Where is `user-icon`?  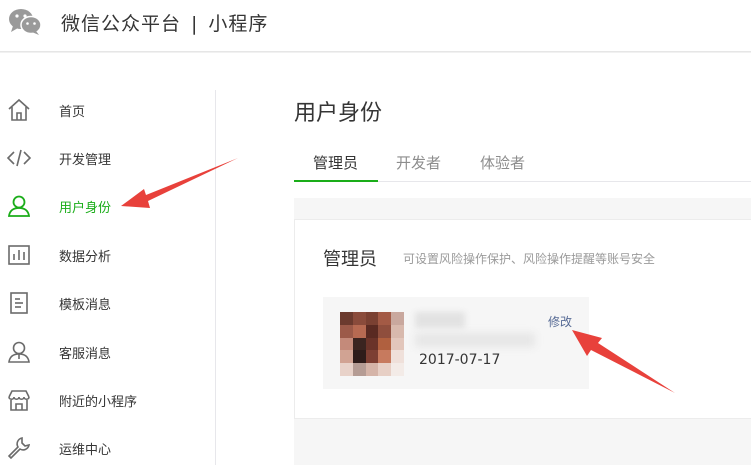 user-icon is located at coordinates (19, 206).